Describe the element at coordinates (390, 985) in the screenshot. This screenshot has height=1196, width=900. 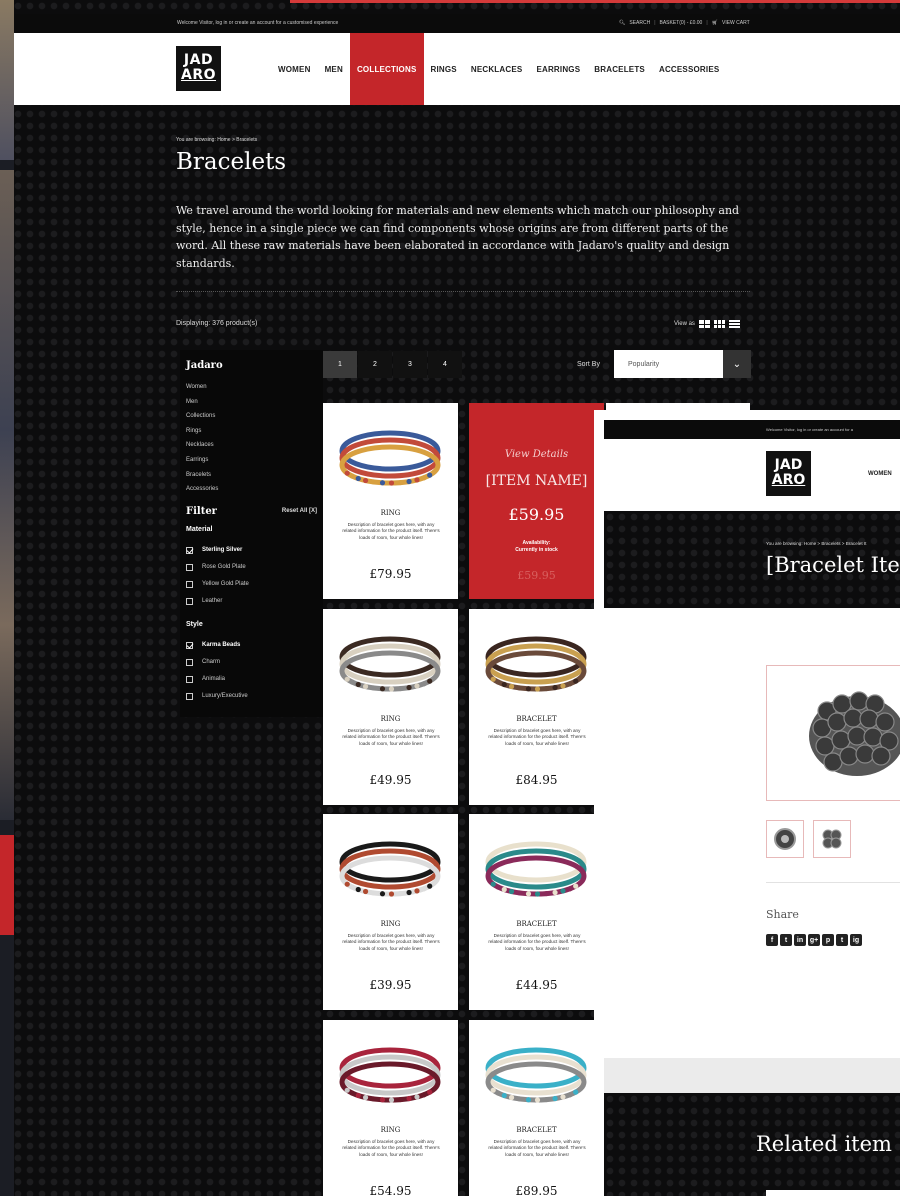
I see `product-price: £39.95` at that location.